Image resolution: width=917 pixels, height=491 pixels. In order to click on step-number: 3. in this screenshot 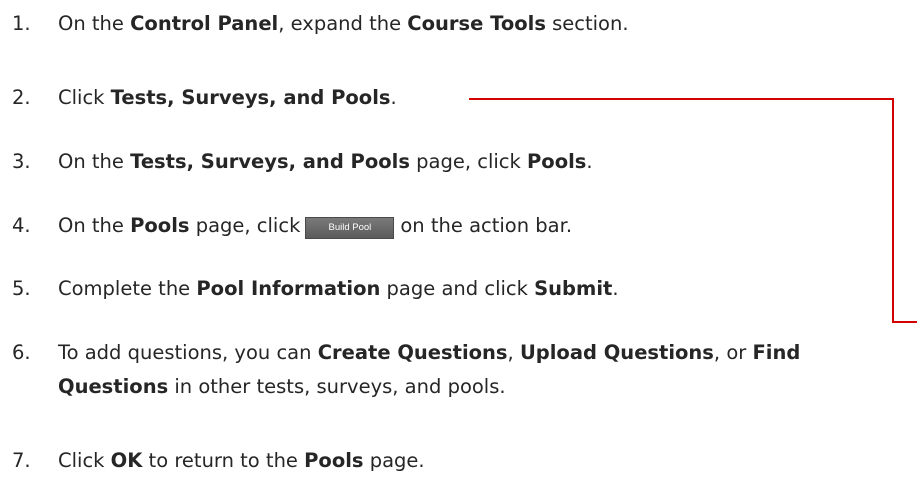, I will do `click(21, 161)`.